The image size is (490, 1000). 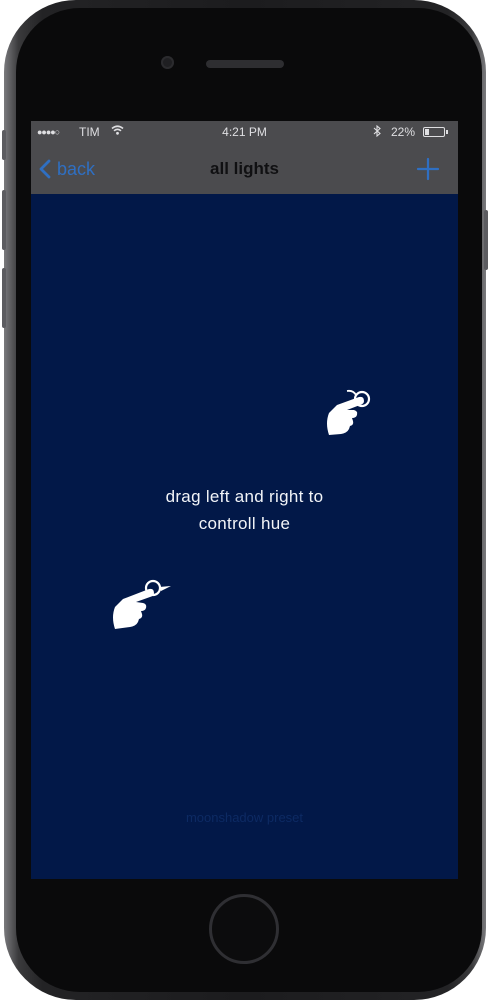 What do you see at coordinates (244, 929) in the screenshot?
I see `home-button` at bounding box center [244, 929].